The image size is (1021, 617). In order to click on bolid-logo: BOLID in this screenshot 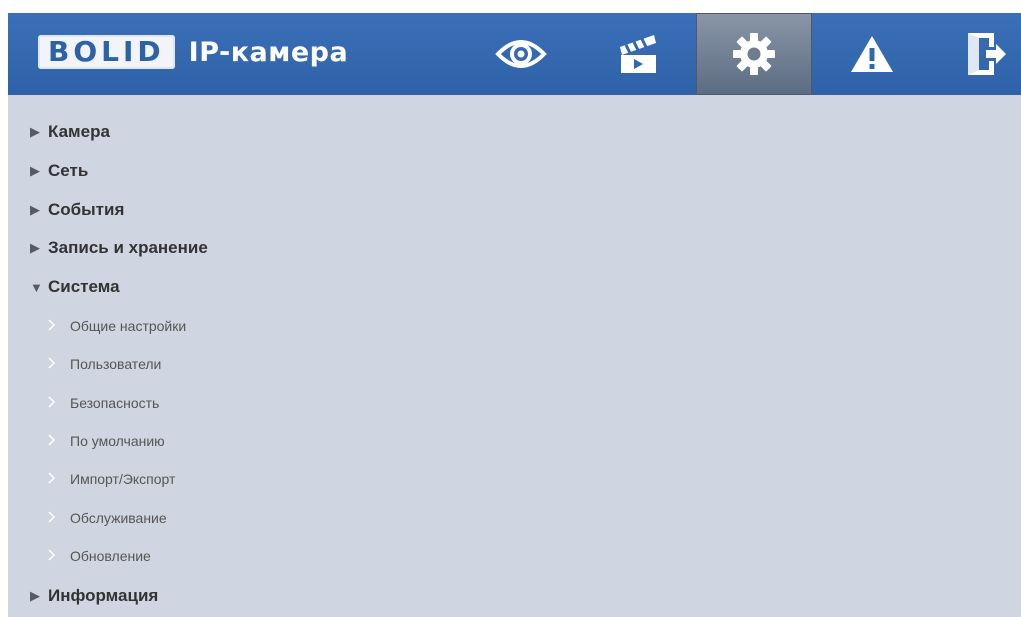, I will do `click(106, 52)`.